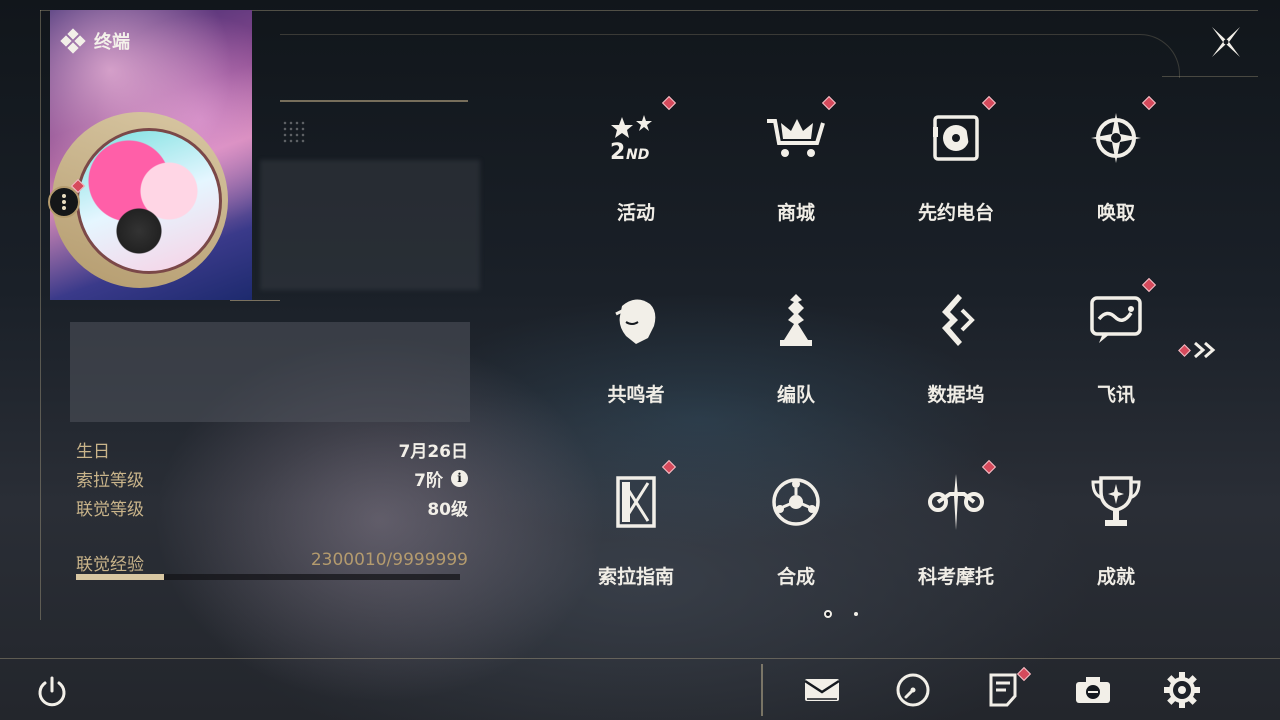 The height and width of the screenshot is (720, 1280). Describe the element at coordinates (636, 395) in the screenshot. I see `menu-item-label: 共鸣者` at that location.